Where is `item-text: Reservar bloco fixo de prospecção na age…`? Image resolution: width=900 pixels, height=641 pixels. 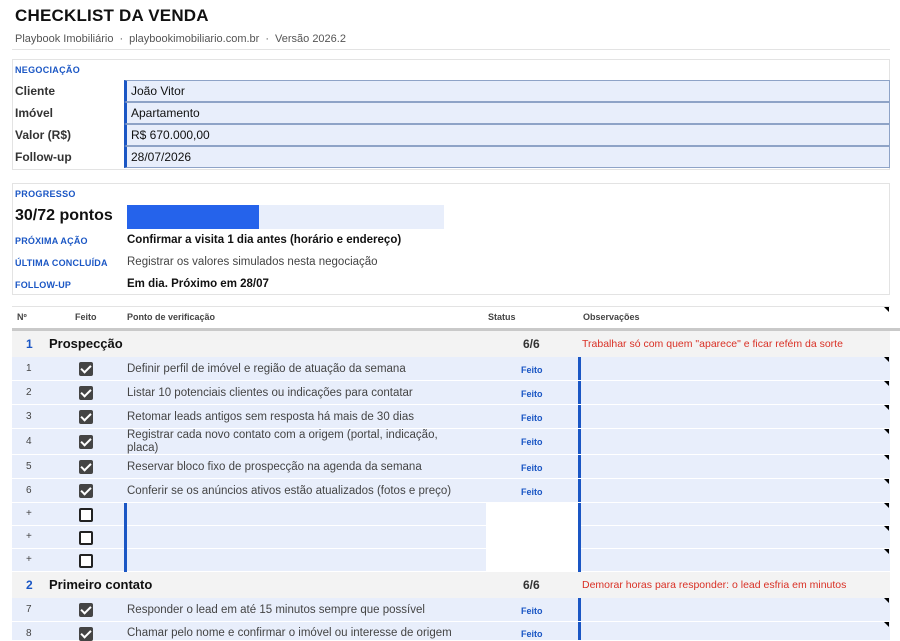
item-text: Reservar bloco fixo de prospecção na age… is located at coordinates (294, 467).